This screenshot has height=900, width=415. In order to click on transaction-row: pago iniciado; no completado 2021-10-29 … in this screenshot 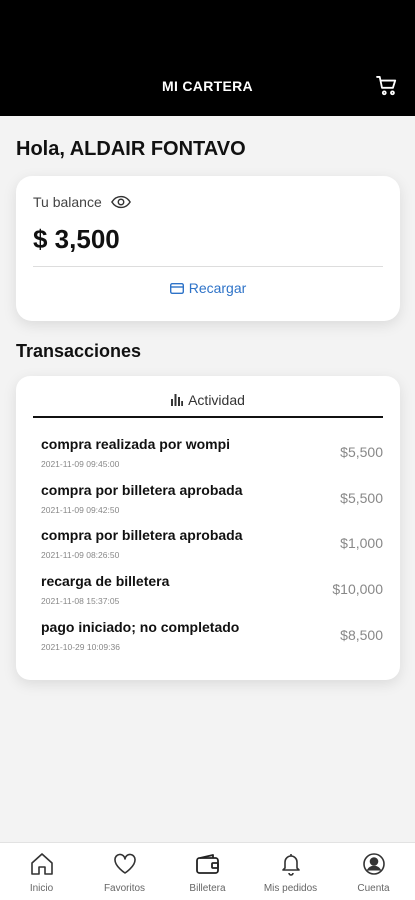, I will do `click(212, 642)`.